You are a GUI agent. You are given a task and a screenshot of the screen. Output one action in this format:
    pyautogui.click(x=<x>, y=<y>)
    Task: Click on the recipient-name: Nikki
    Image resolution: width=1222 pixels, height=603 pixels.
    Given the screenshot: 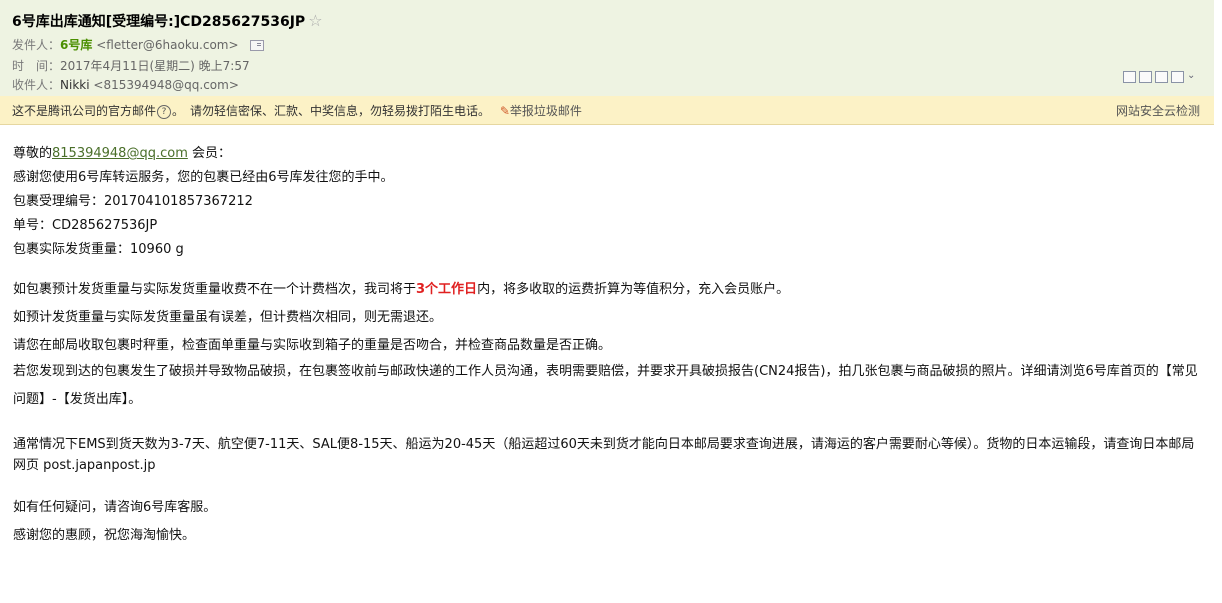 What is the action you would take?
    pyautogui.click(x=75, y=85)
    